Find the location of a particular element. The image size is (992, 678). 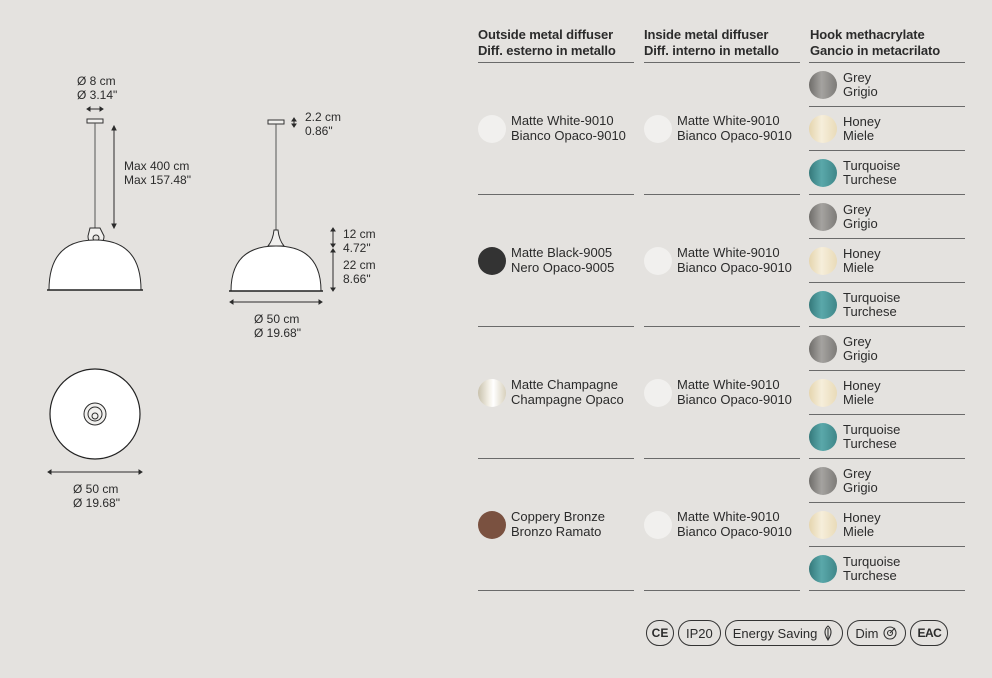

eac-mark: EAC is located at coordinates (929, 633).